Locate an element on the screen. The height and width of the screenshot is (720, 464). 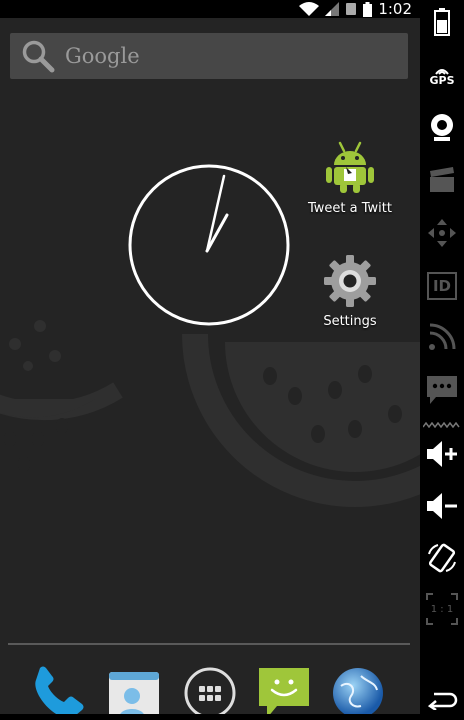
status-time: 1:02 is located at coordinates (395, 9).